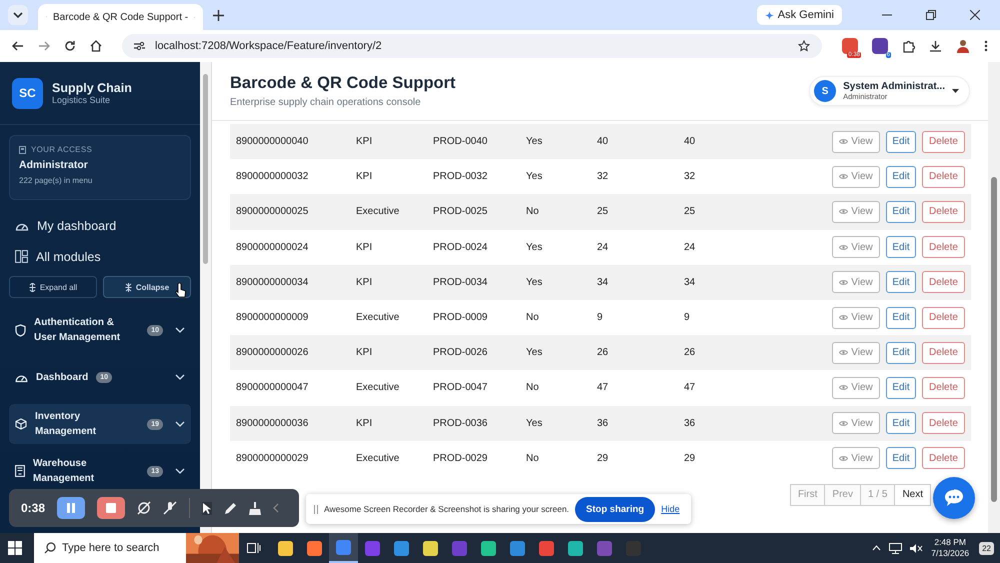 The width and height of the screenshot is (1000, 563). Describe the element at coordinates (615, 509) in the screenshot. I see `stop-sharing-button: Stop sharing` at that location.